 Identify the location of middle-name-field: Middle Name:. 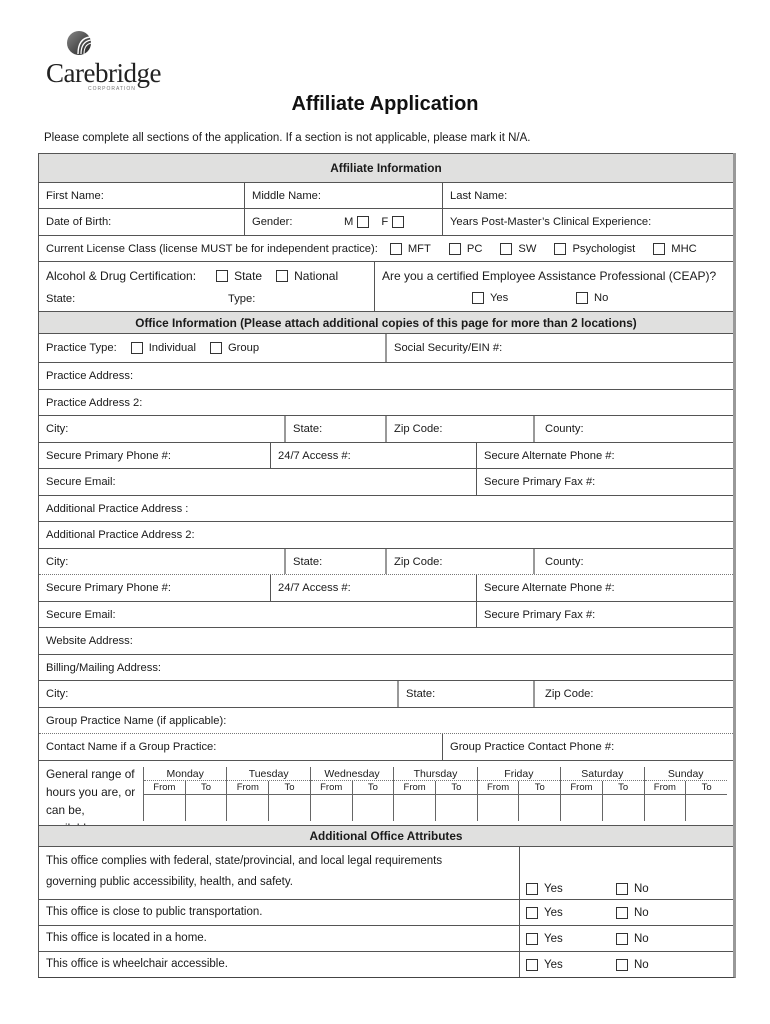
(343, 195).